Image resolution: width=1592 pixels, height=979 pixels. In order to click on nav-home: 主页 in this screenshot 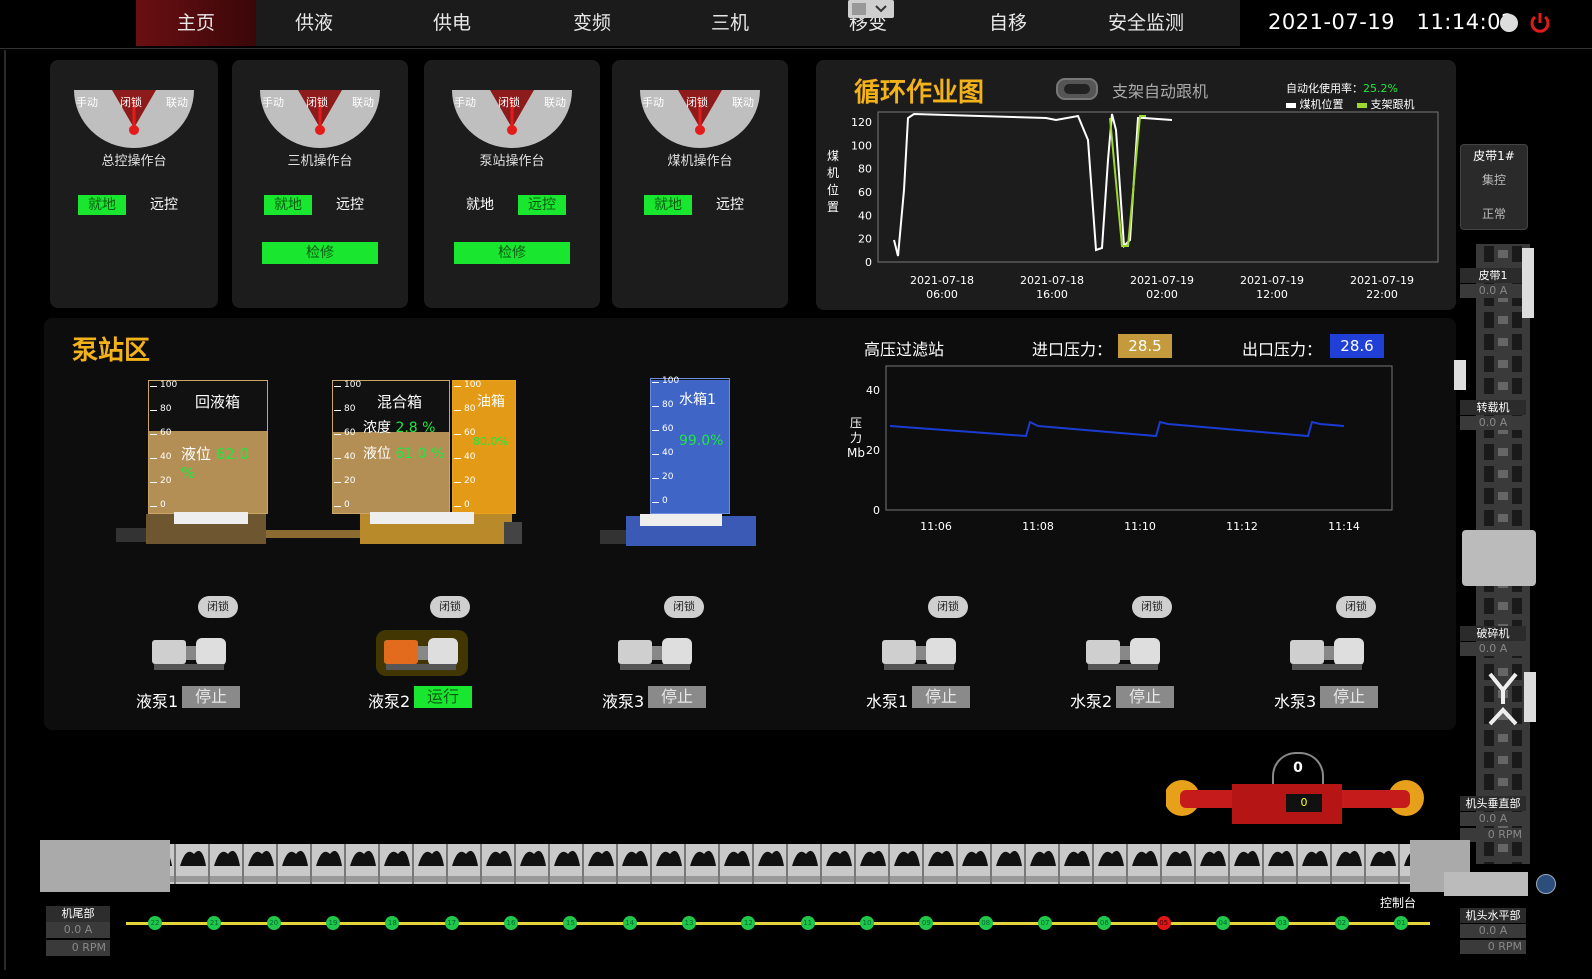, I will do `click(196, 23)`.